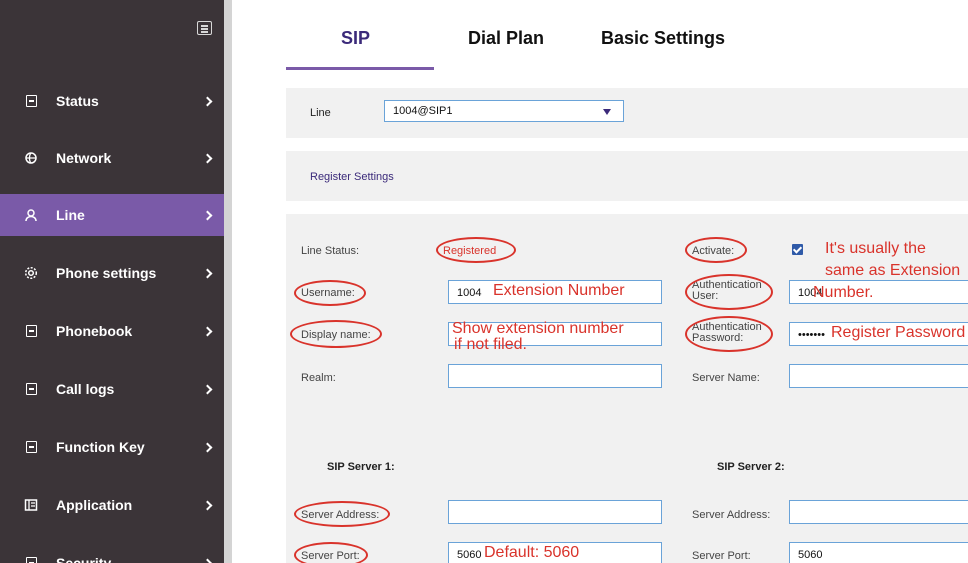 This screenshot has width=968, height=563. Describe the element at coordinates (878, 512) in the screenshot. I see `server-address-2-field` at that location.